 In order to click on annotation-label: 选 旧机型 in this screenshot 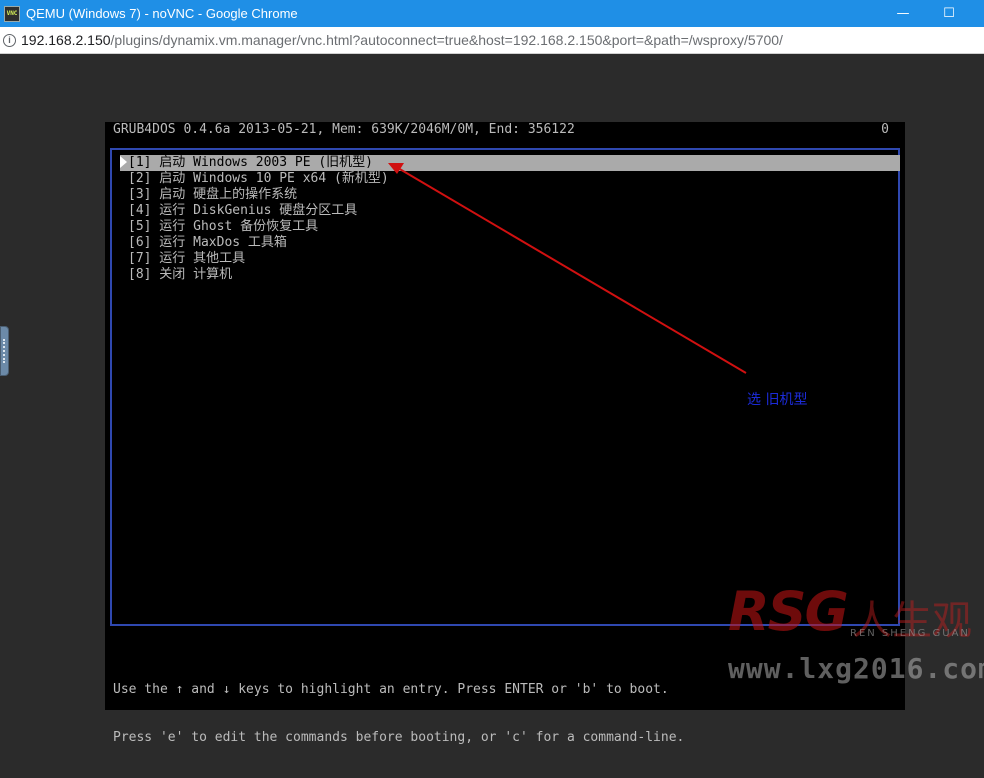, I will do `click(777, 400)`.